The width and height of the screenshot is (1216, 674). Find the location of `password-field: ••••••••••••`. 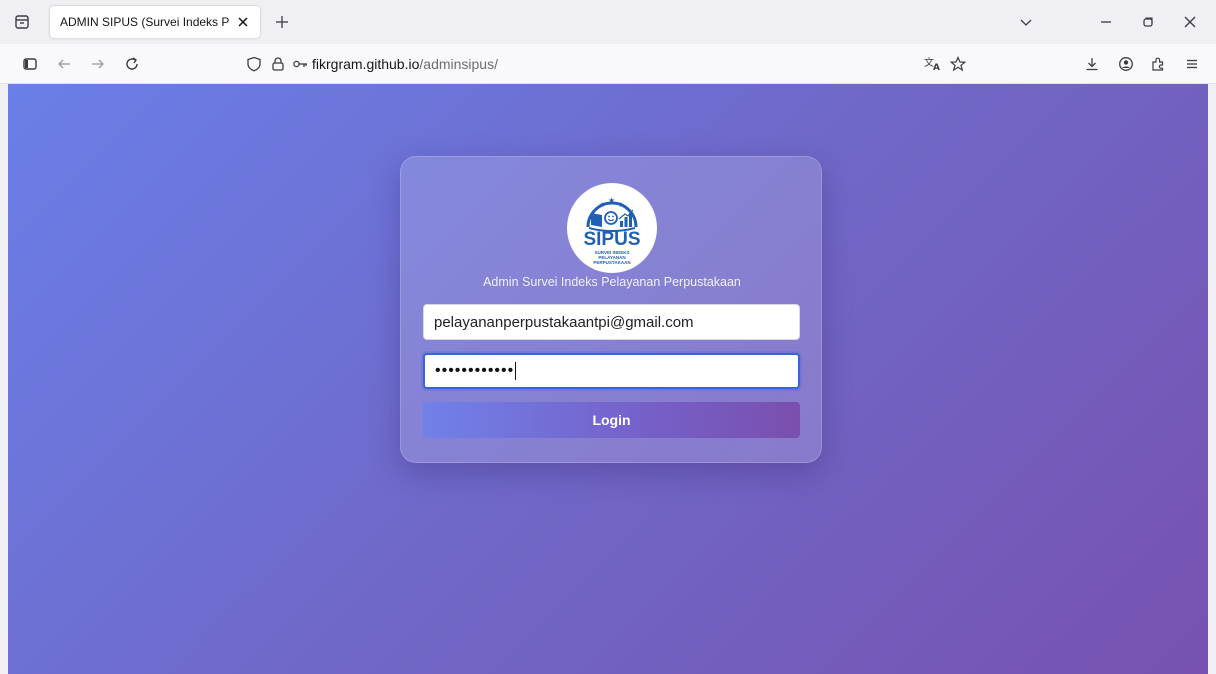

password-field: •••••••••••• is located at coordinates (611, 371).